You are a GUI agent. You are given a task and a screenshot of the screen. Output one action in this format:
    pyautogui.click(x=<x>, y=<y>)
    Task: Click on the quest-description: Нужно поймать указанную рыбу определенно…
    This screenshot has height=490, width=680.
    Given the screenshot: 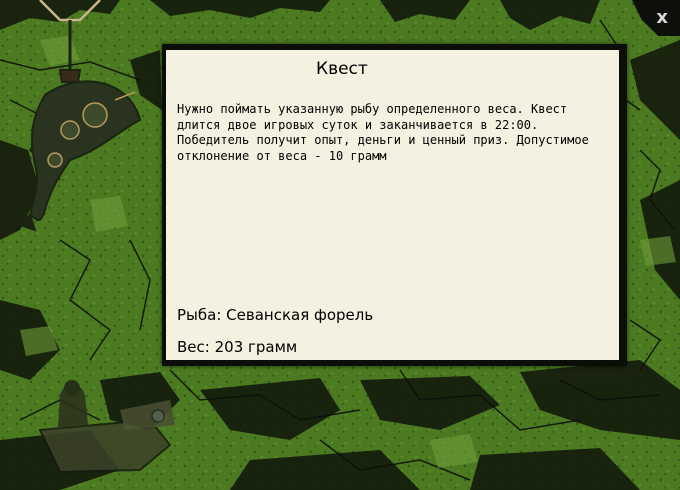 What is the action you would take?
    pyautogui.click(x=383, y=132)
    